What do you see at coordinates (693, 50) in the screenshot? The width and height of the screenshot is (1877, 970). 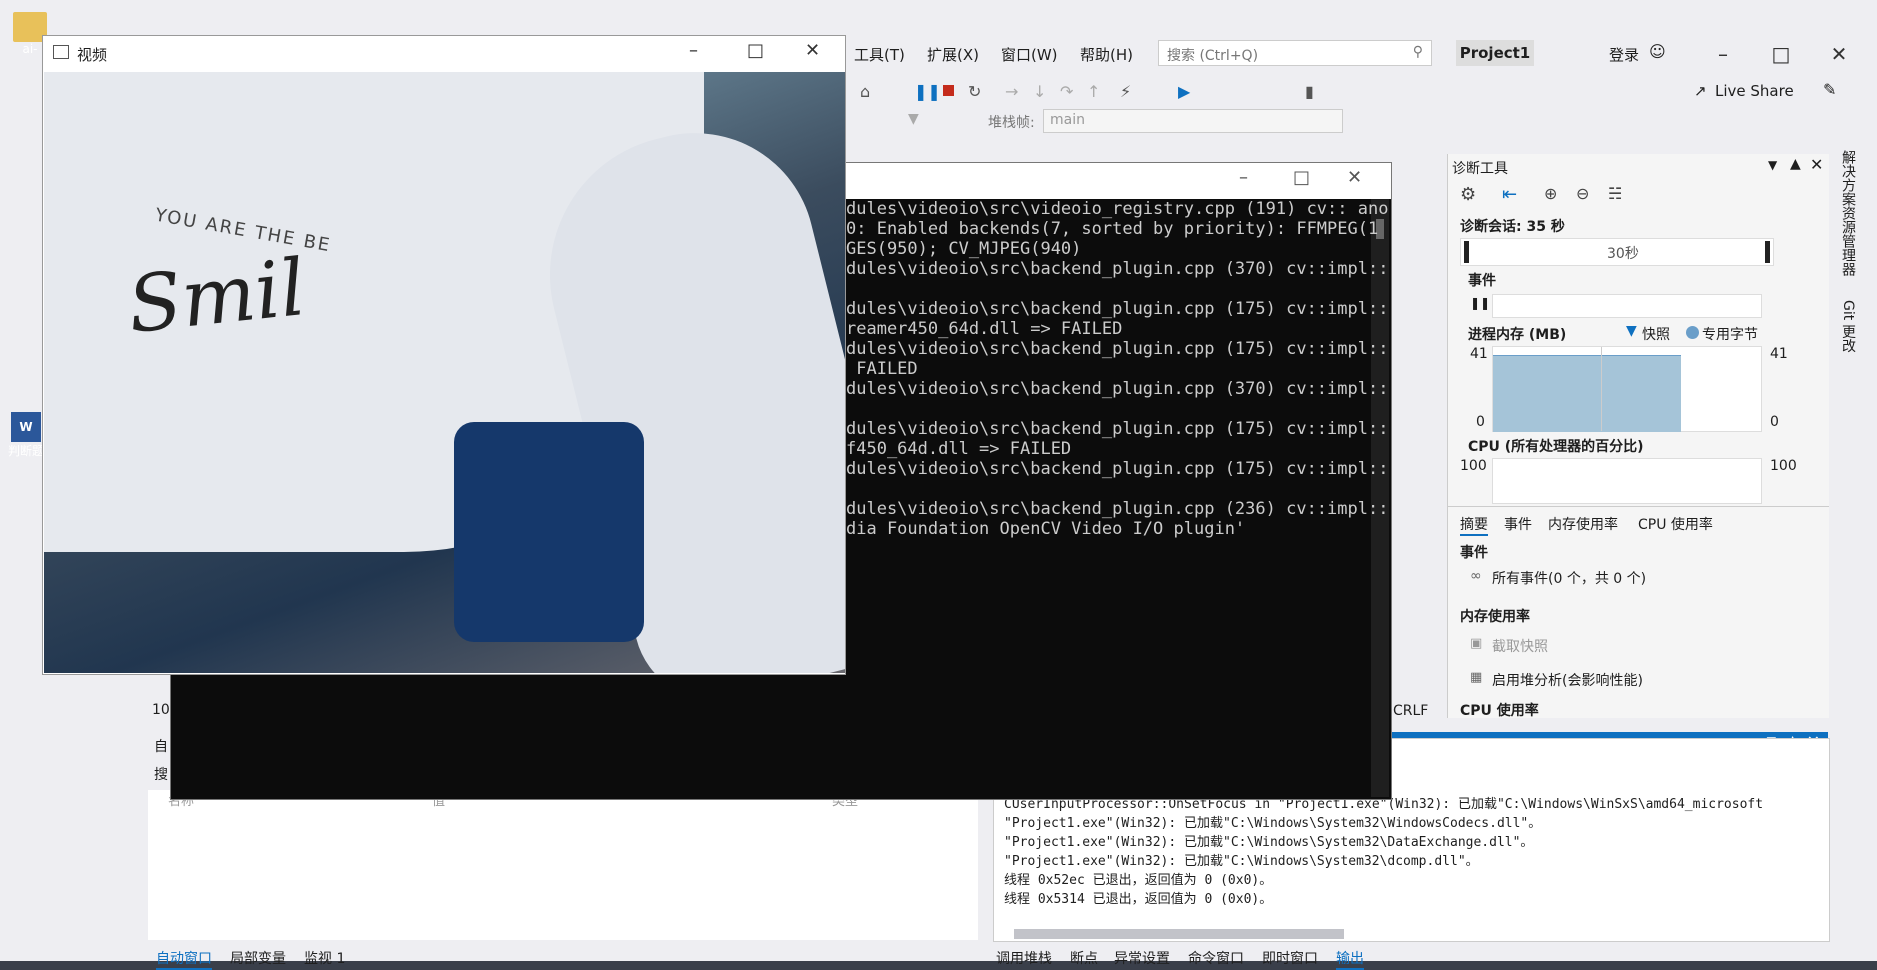 I see `video-minimize-icon: –` at bounding box center [693, 50].